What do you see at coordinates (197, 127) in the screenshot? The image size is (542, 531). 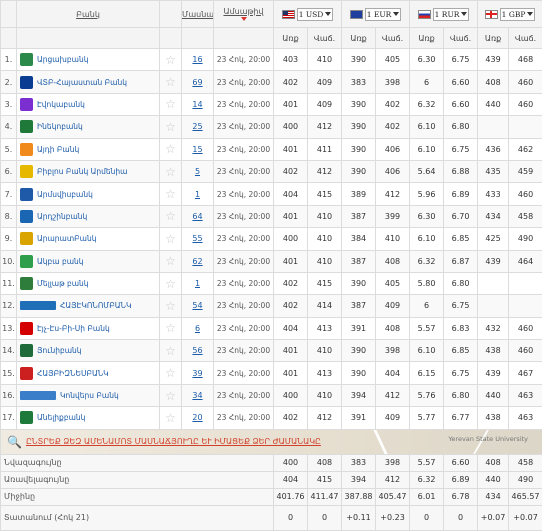 I see `branches-count-link: 25` at bounding box center [197, 127].